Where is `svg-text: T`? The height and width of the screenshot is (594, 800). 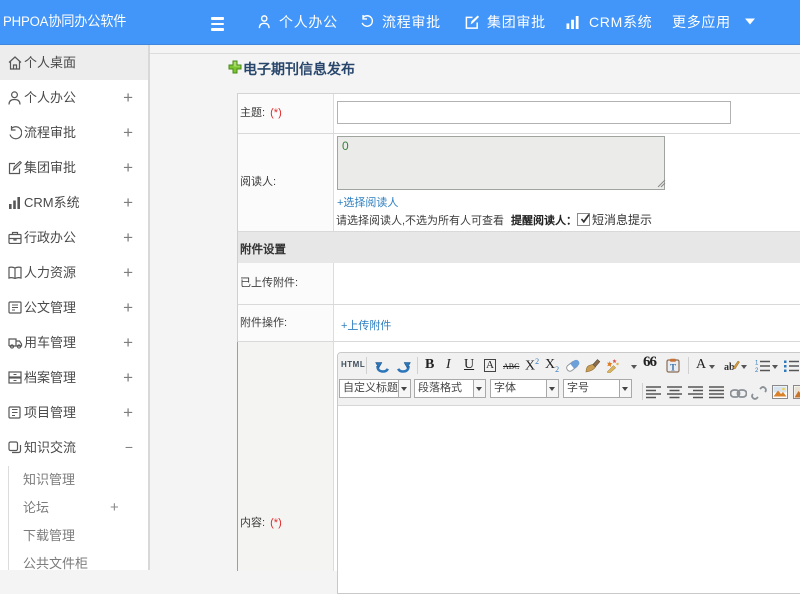
svg-text: T is located at coordinates (673, 368).